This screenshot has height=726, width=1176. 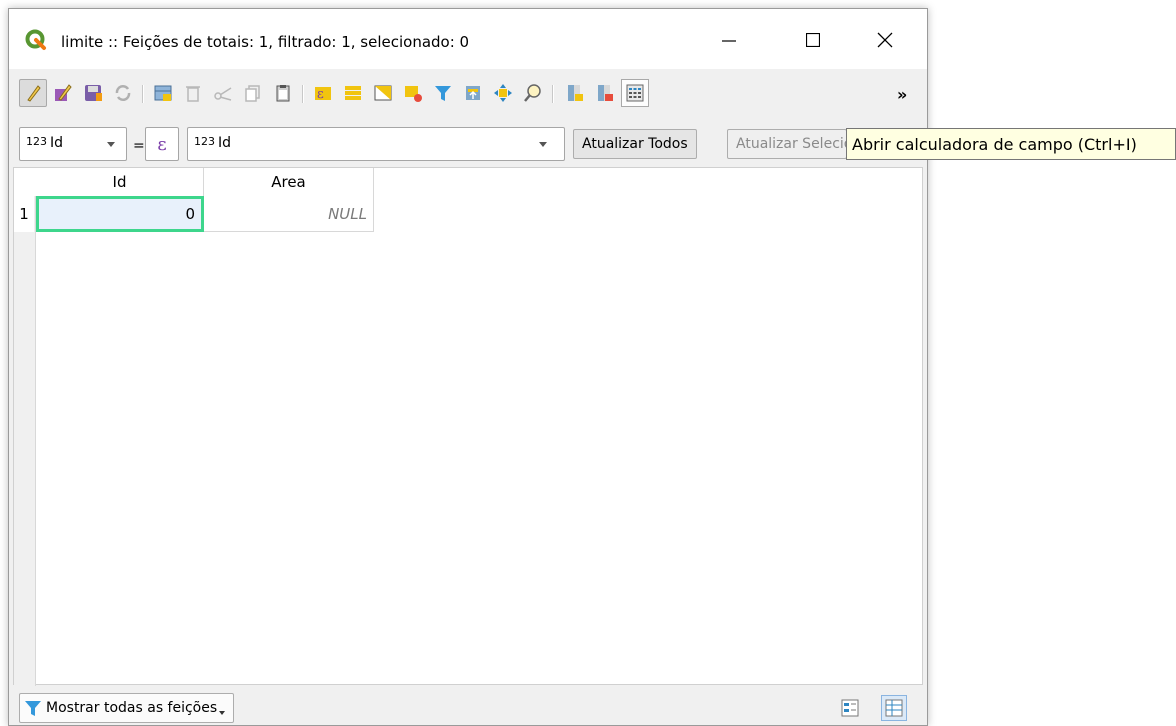 I want to click on toolbar-overflow-button: », so click(x=902, y=94).